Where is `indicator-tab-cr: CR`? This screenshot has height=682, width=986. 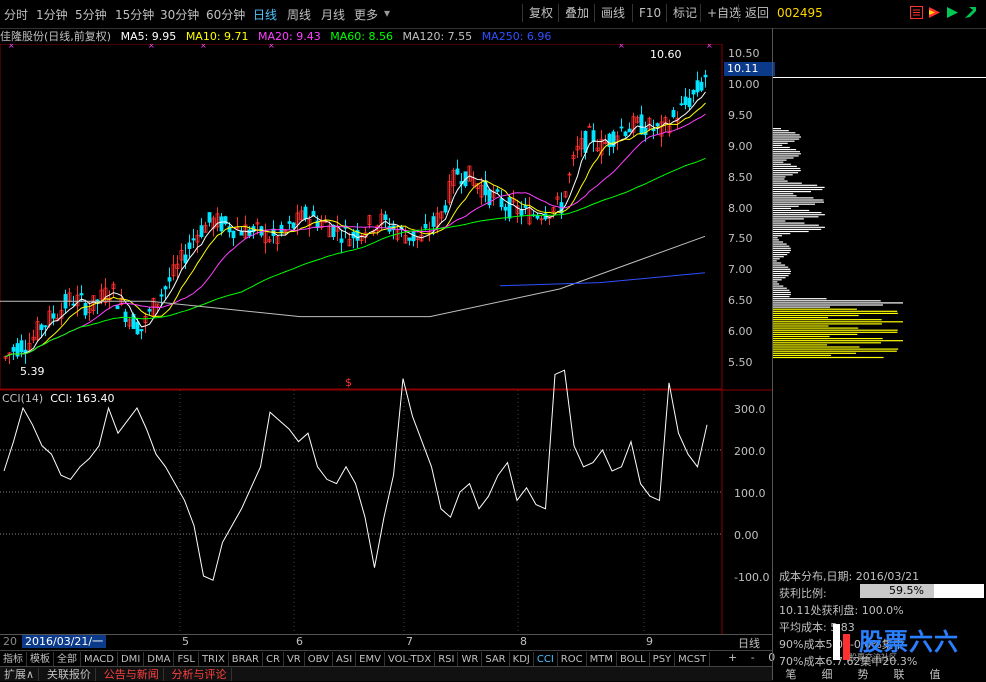 indicator-tab-cr: CR is located at coordinates (273, 659).